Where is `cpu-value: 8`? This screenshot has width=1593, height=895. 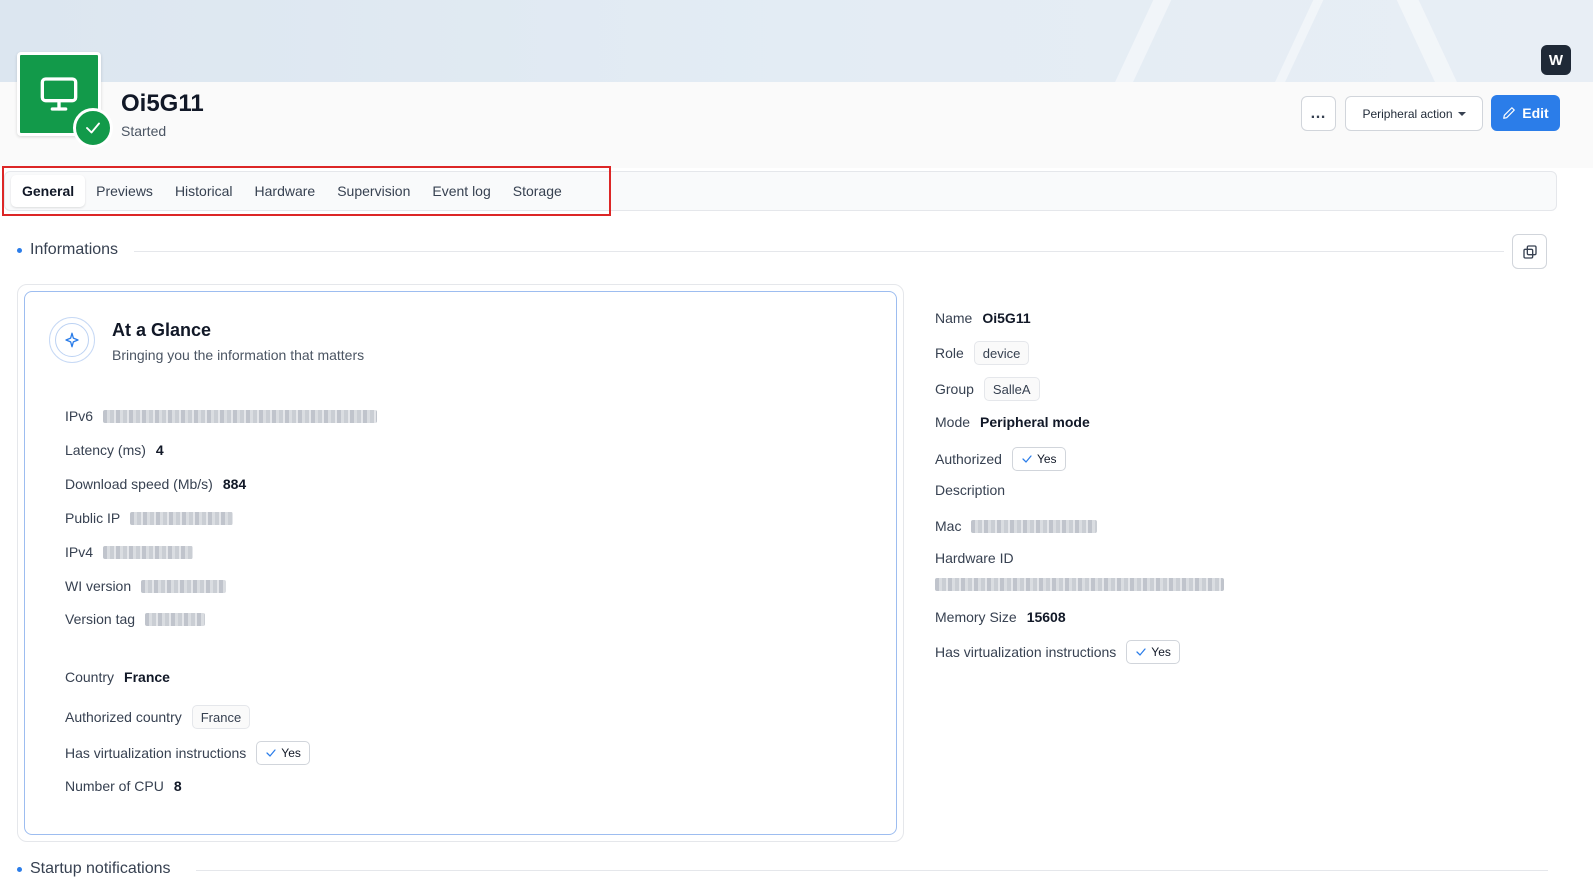 cpu-value: 8 is located at coordinates (177, 786).